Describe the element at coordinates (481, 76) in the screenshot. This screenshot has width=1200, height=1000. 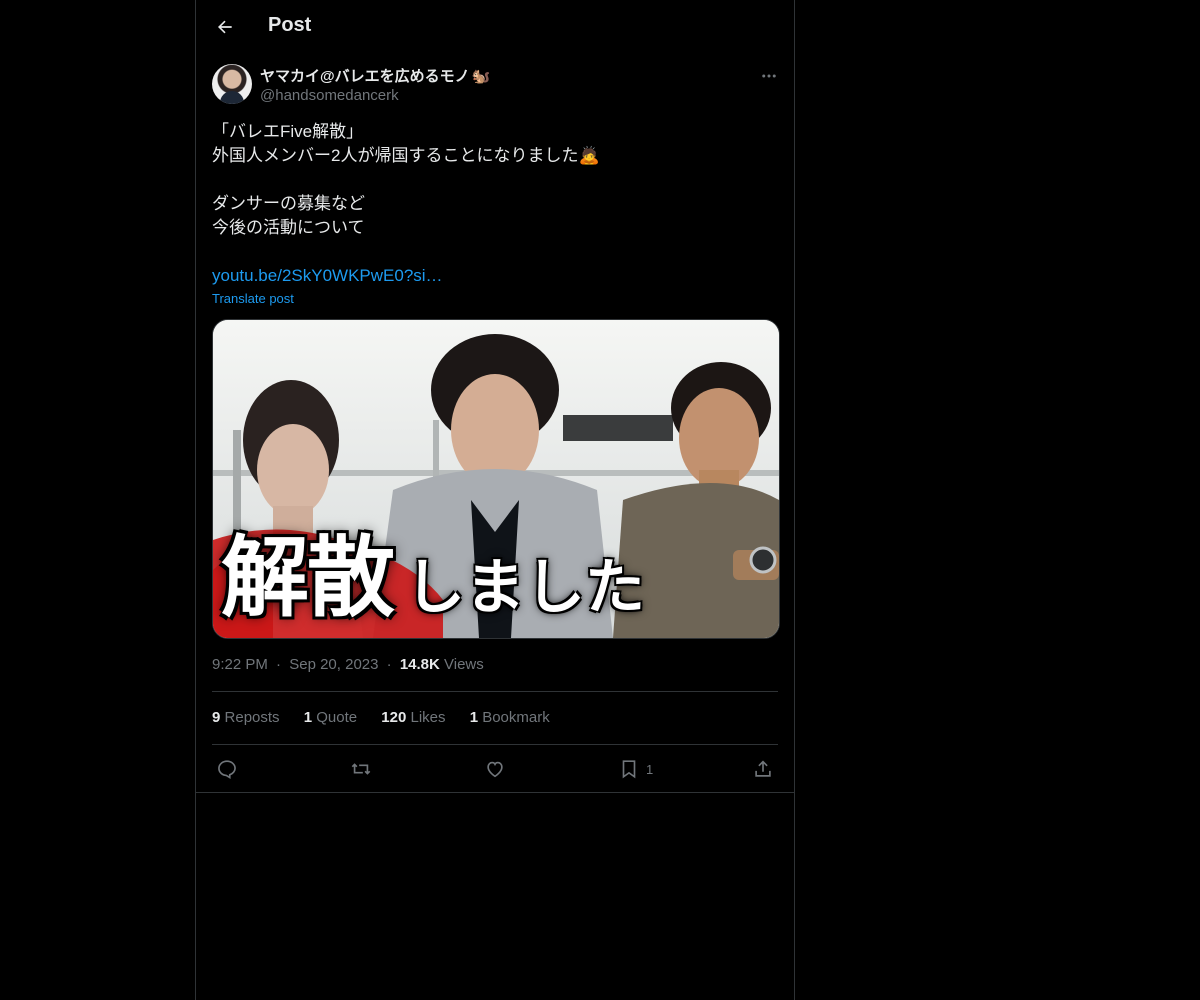
I see `squirrel-emoji-icon: 🐿️` at that location.